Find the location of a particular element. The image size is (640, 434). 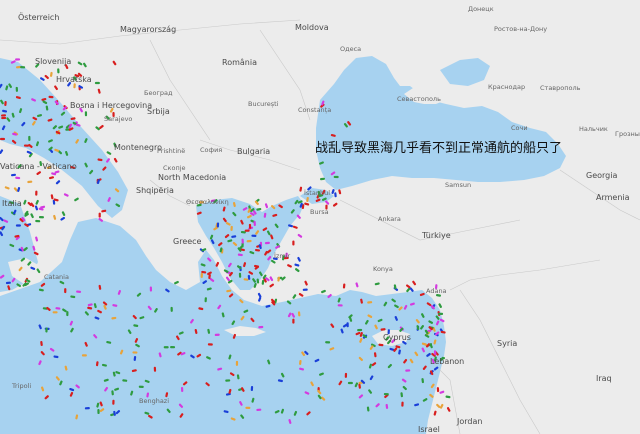

label-bursa: Bursa is located at coordinates (319, 212).